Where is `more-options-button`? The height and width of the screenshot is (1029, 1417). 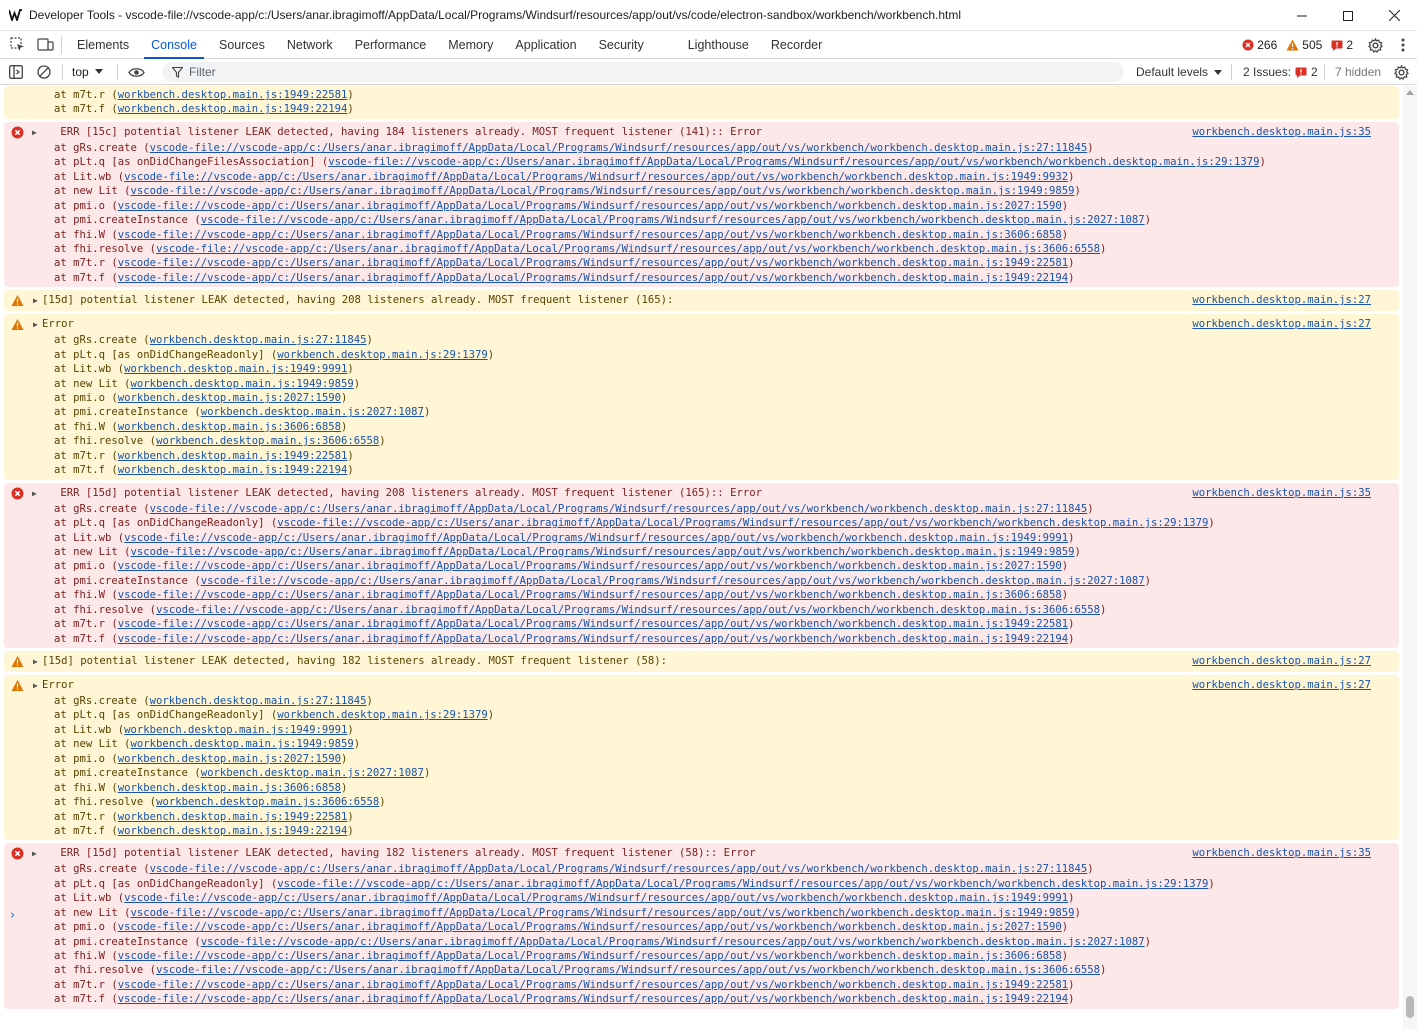 more-options-button is located at coordinates (1403, 45).